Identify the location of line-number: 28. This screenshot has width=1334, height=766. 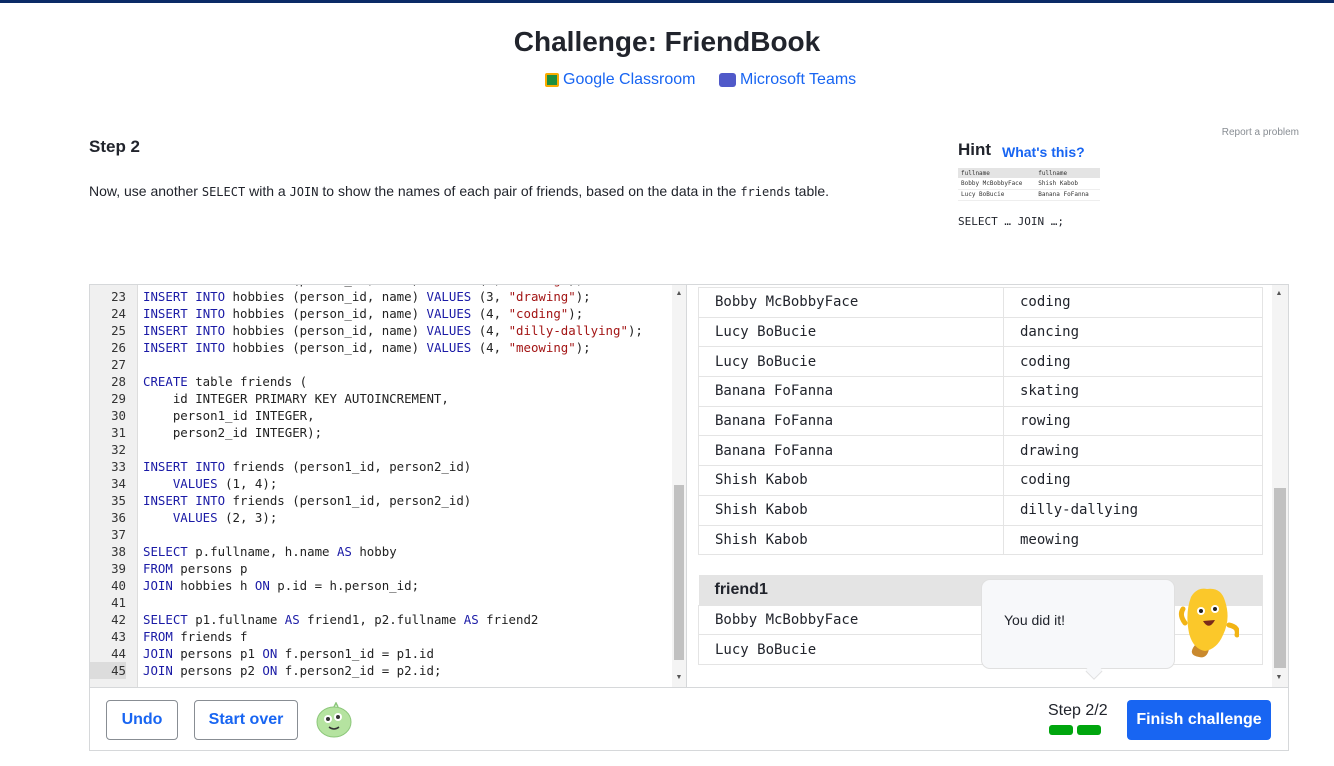
(118, 381).